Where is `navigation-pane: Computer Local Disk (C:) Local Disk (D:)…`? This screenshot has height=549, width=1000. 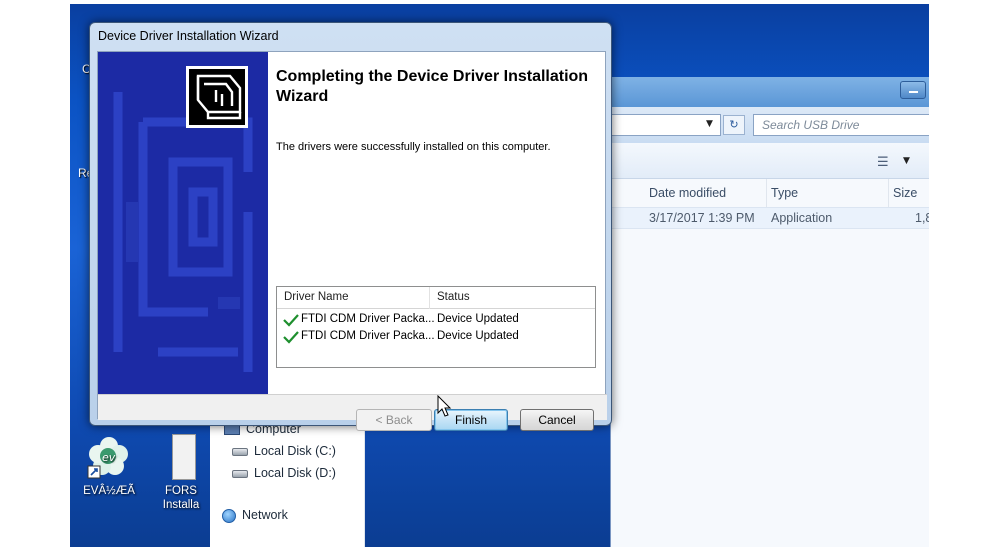 navigation-pane: Computer Local Disk (C:) Local Disk (D:)… is located at coordinates (287, 480).